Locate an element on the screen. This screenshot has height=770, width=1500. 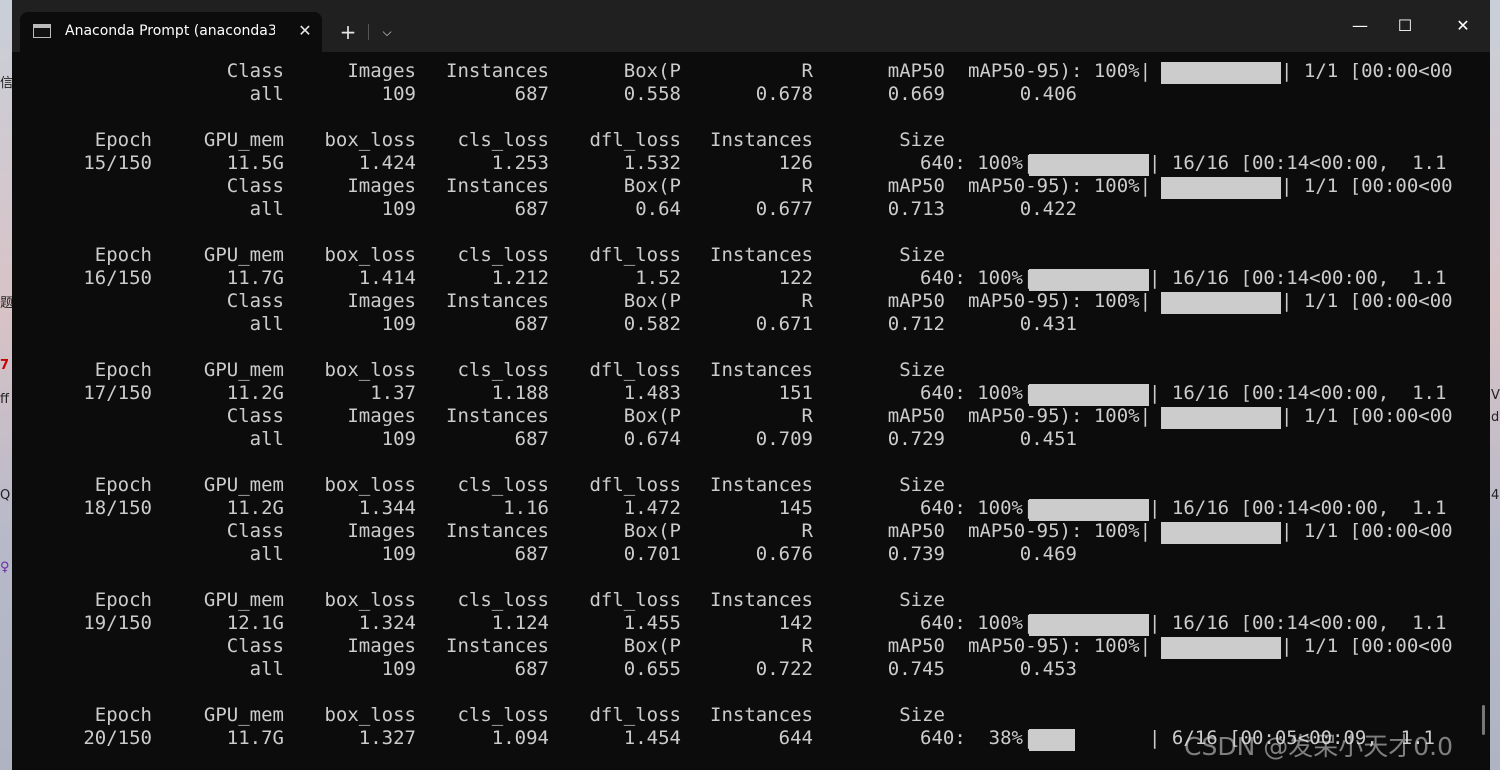
metric-value: 1.424 is located at coordinates (387, 163).